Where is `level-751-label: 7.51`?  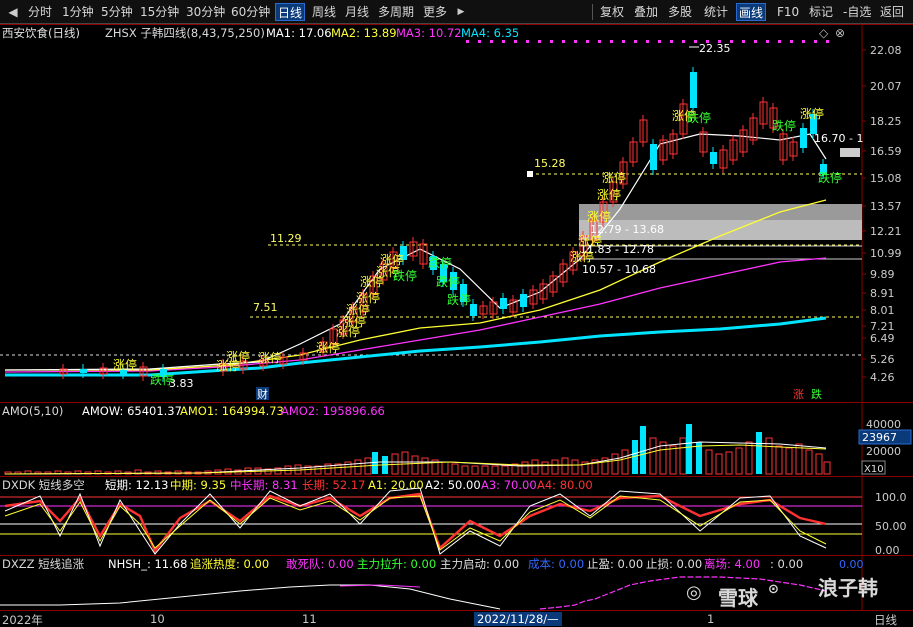 level-751-label: 7.51 is located at coordinates (265, 307).